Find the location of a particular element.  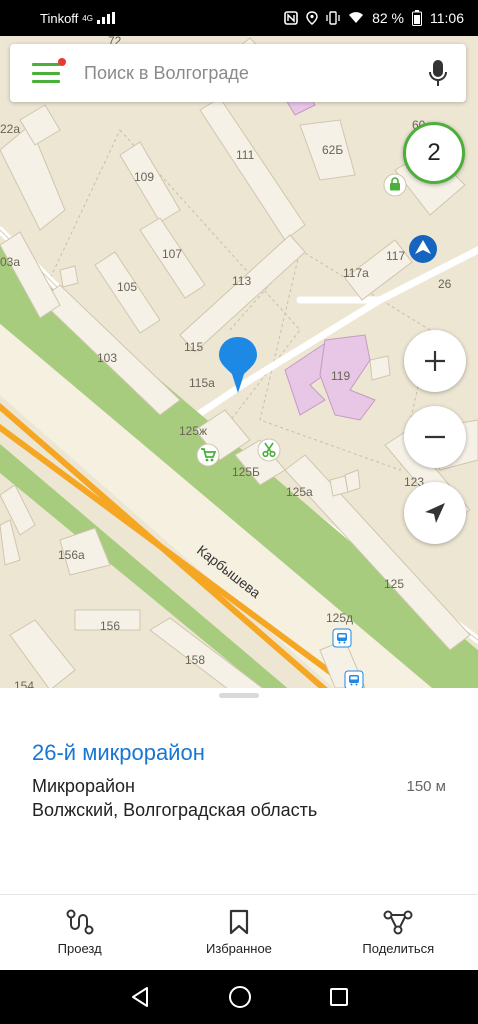

drag-handle is located at coordinates (239, 695).